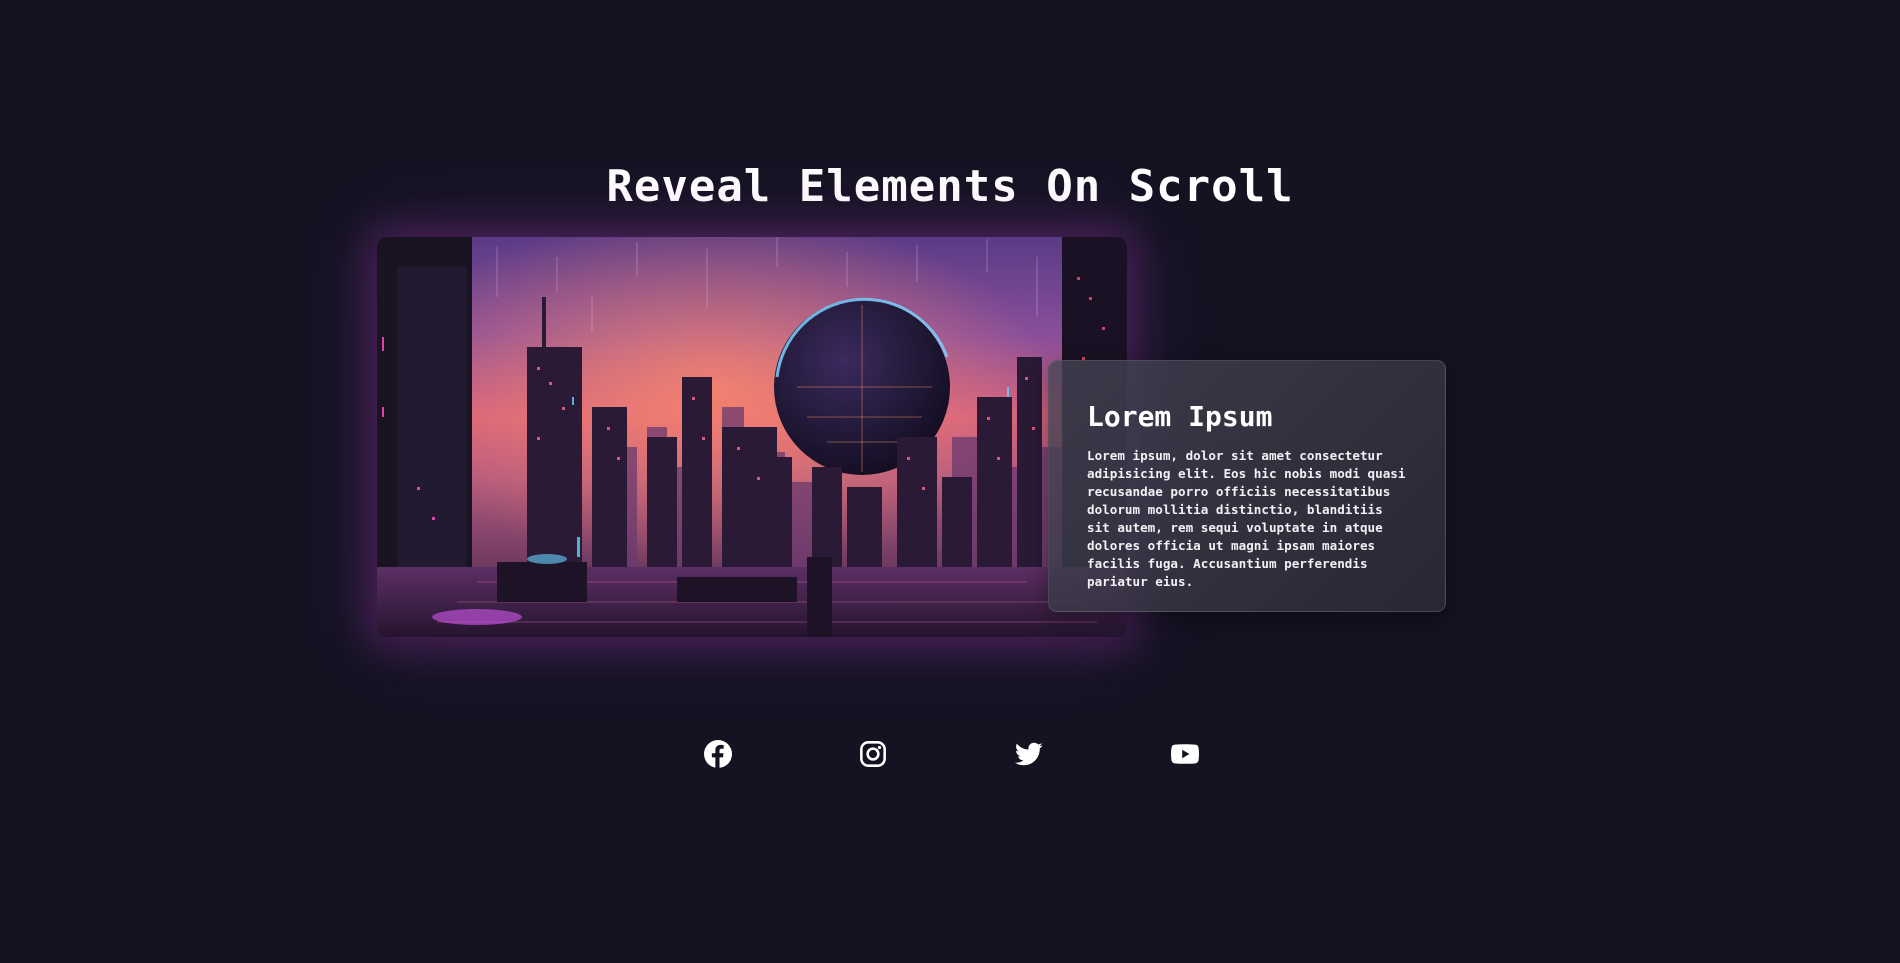 The image size is (1900, 963). I want to click on twitter-icon, so click(1029, 754).